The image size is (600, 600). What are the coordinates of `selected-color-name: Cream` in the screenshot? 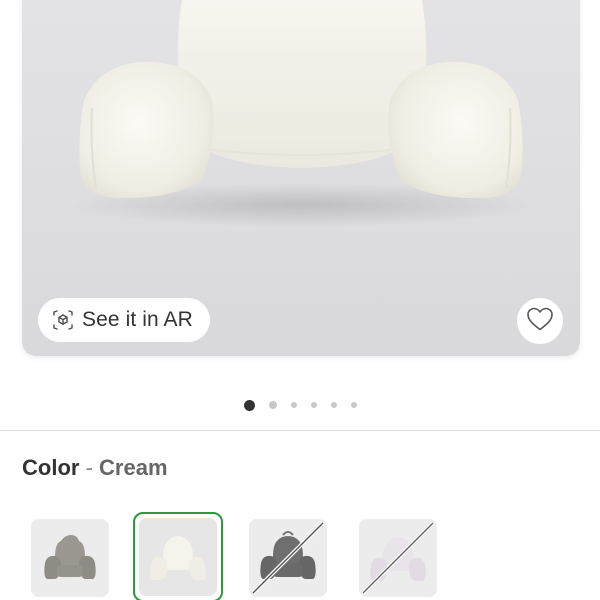 It's located at (133, 467).